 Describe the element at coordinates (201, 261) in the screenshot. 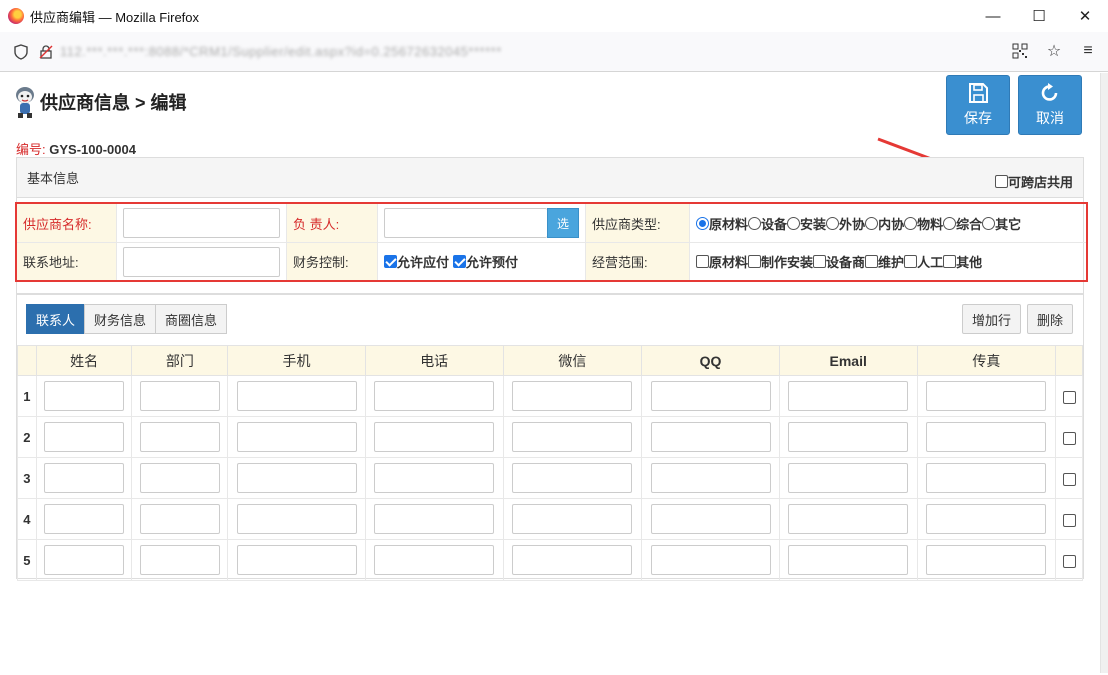

I see `address-input` at that location.